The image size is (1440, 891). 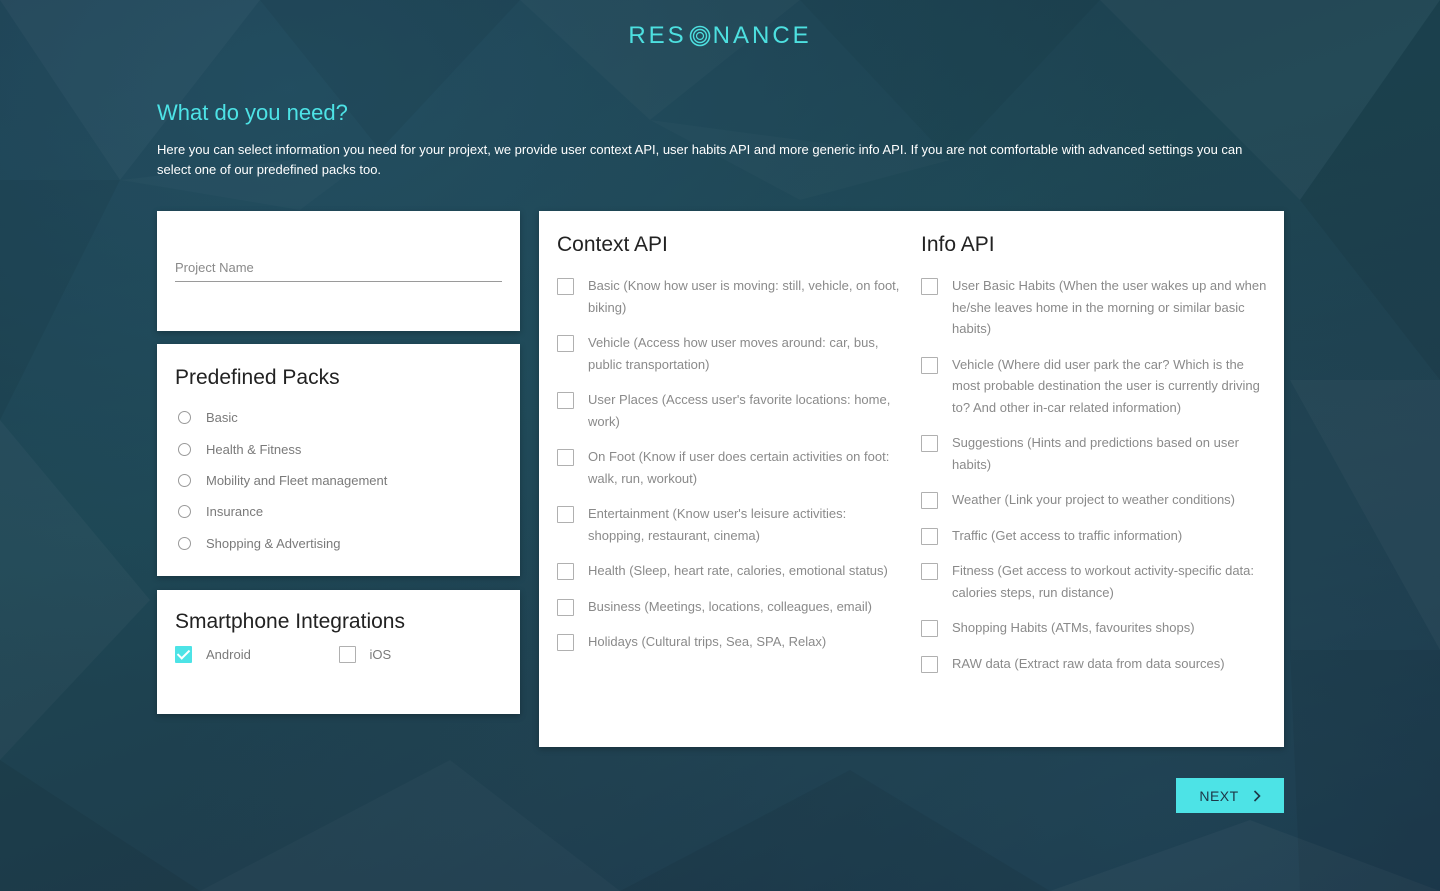 What do you see at coordinates (257, 654) in the screenshot?
I see `integration-android: Android` at bounding box center [257, 654].